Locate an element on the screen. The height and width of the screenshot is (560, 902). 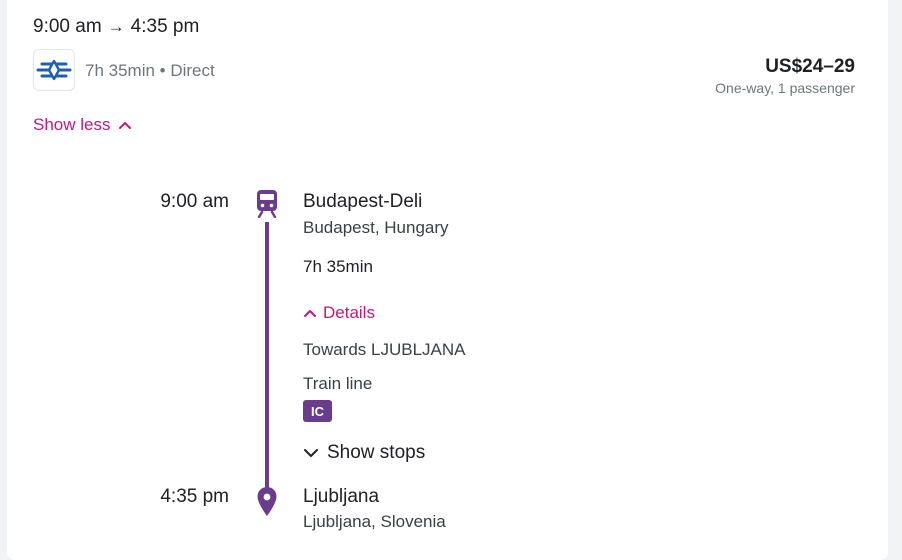
train-line-badge: IC is located at coordinates (317, 411).